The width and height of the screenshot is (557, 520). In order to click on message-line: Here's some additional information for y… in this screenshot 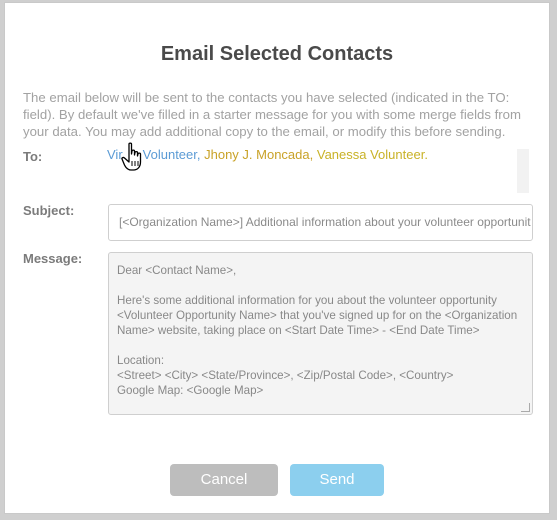, I will do `click(307, 300)`.